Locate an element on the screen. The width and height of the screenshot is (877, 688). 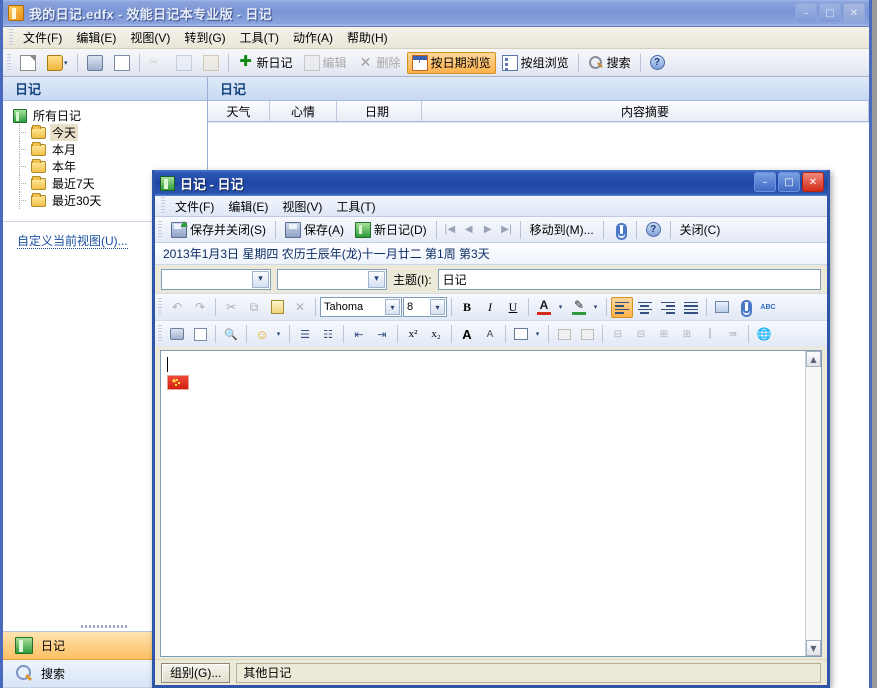
font-size-select: 8 ▾ is located at coordinates (425, 307).